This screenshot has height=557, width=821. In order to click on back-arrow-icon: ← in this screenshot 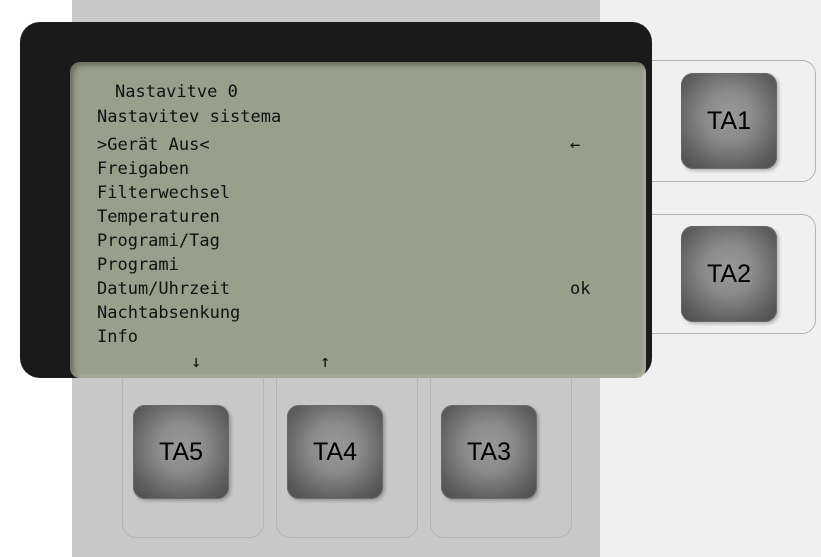, I will do `click(575, 145)`.